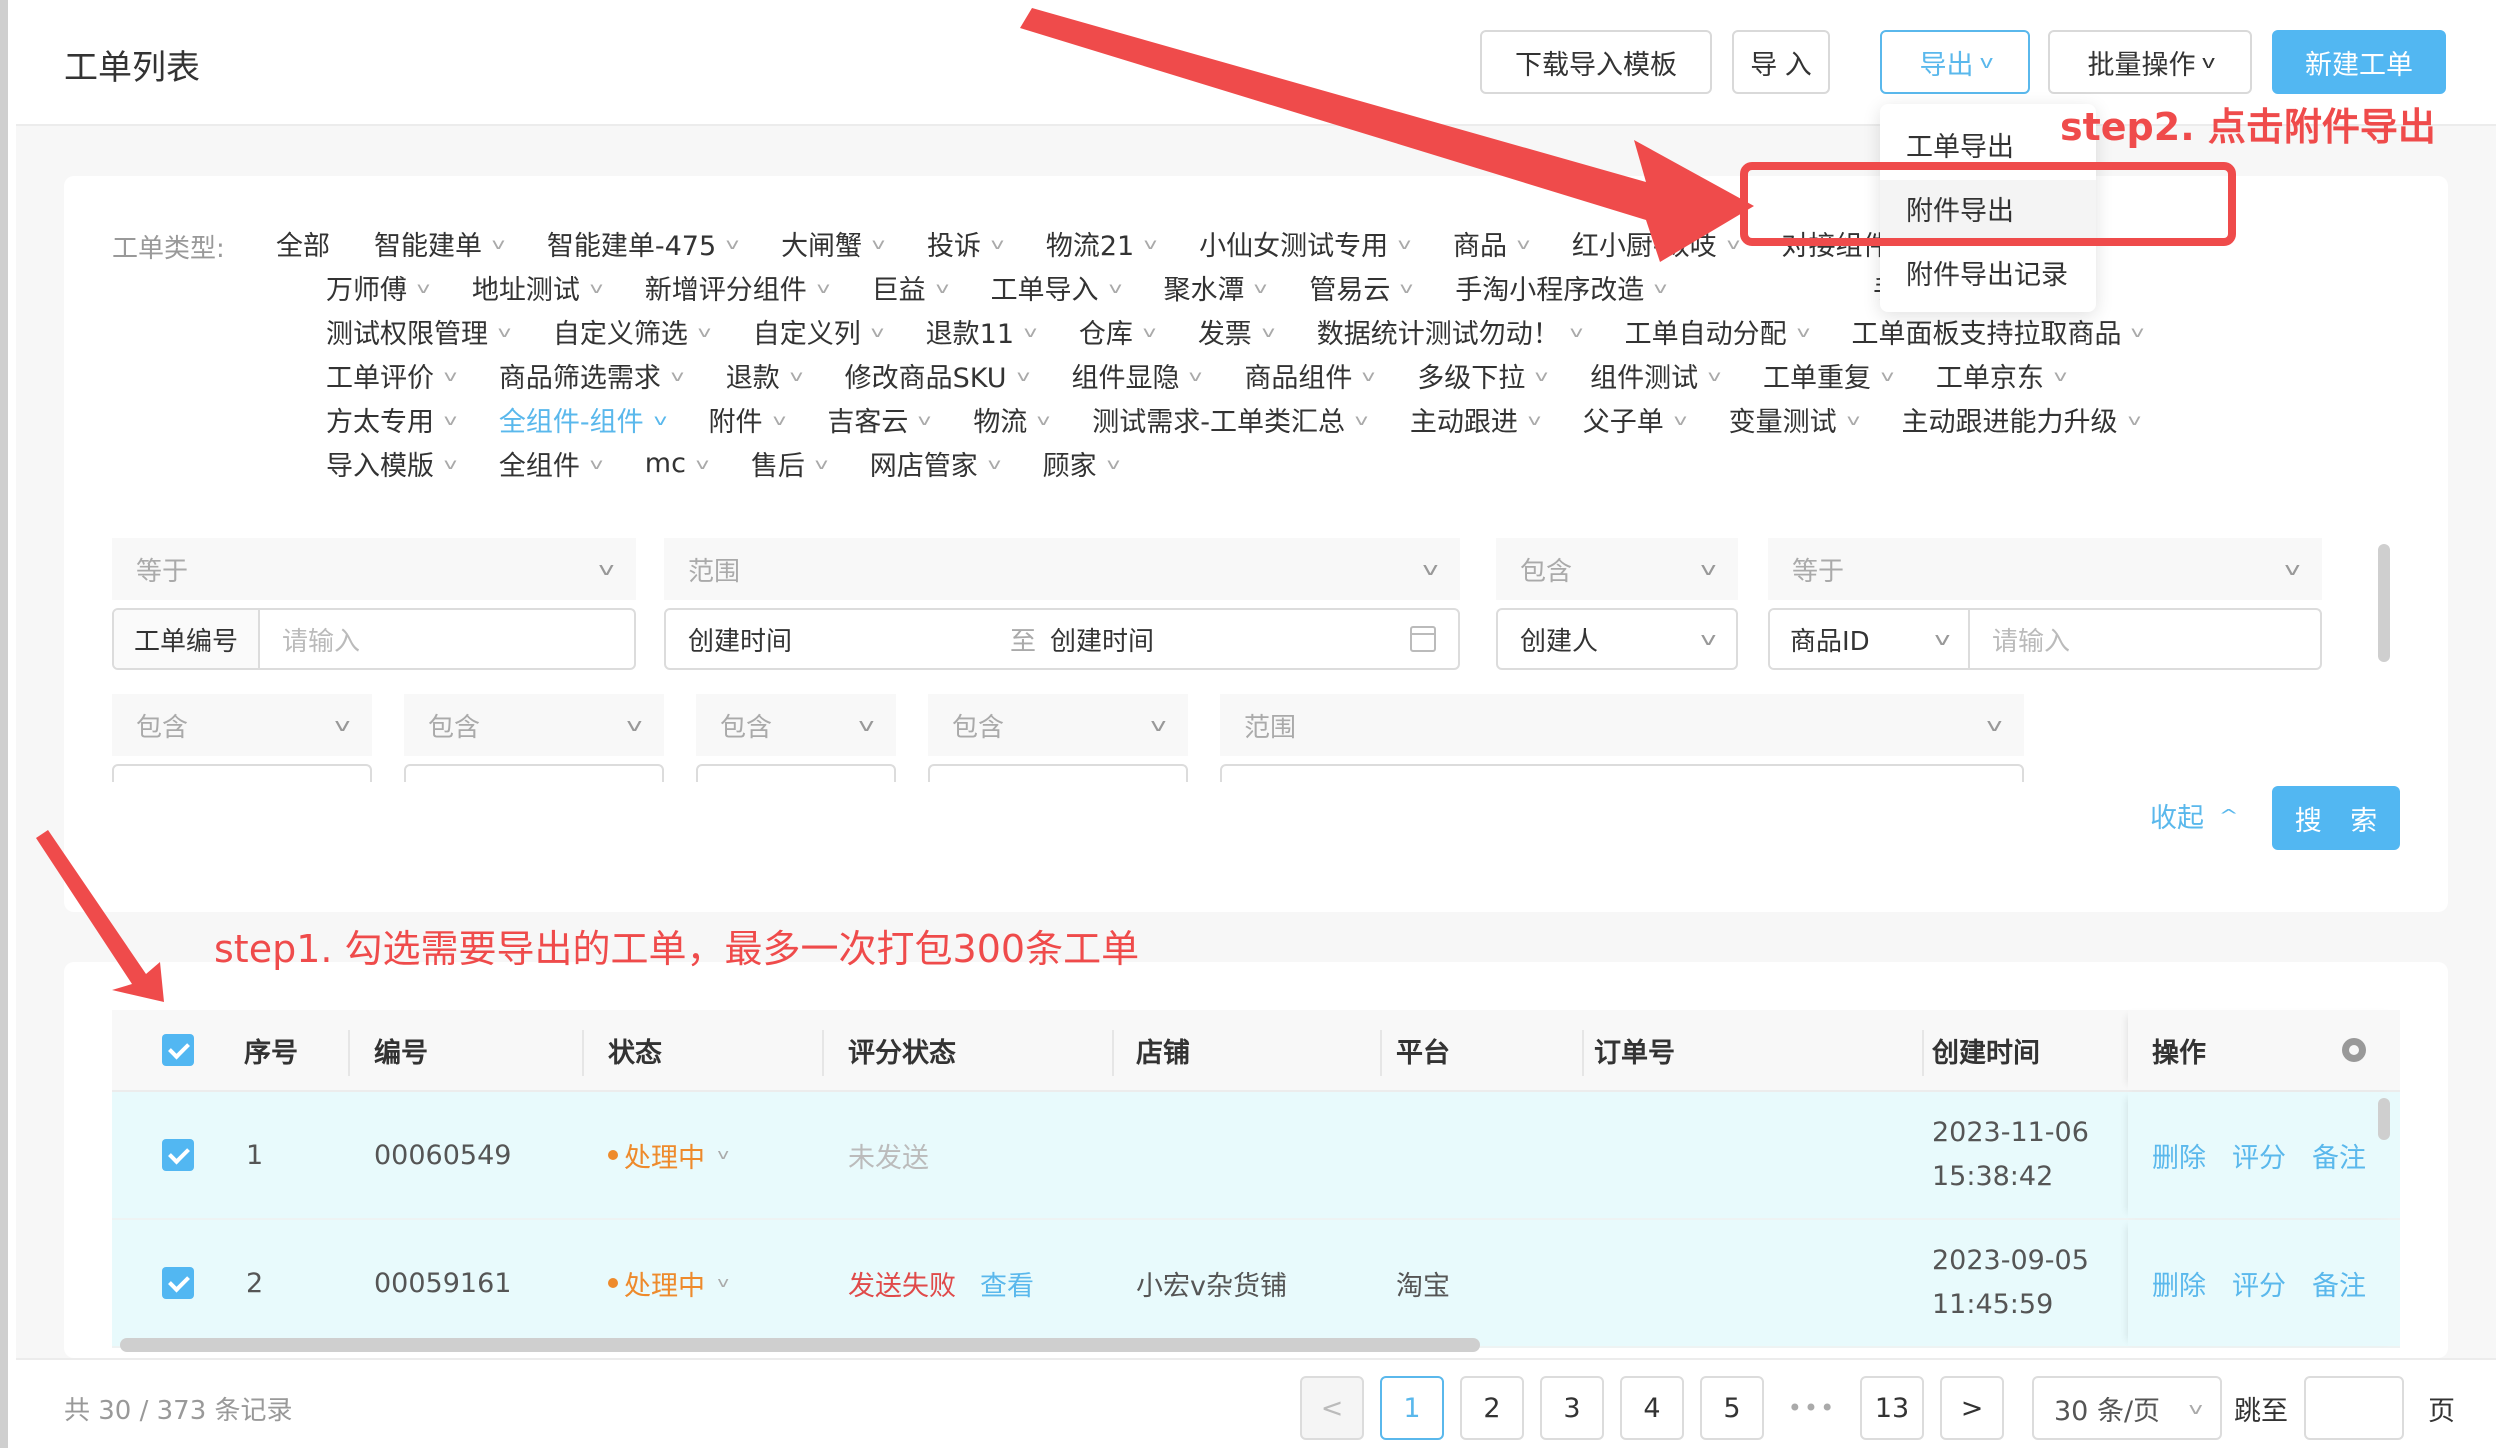 The image size is (2496, 1448). I want to click on category-item: 智能建单 v, so click(439, 243).